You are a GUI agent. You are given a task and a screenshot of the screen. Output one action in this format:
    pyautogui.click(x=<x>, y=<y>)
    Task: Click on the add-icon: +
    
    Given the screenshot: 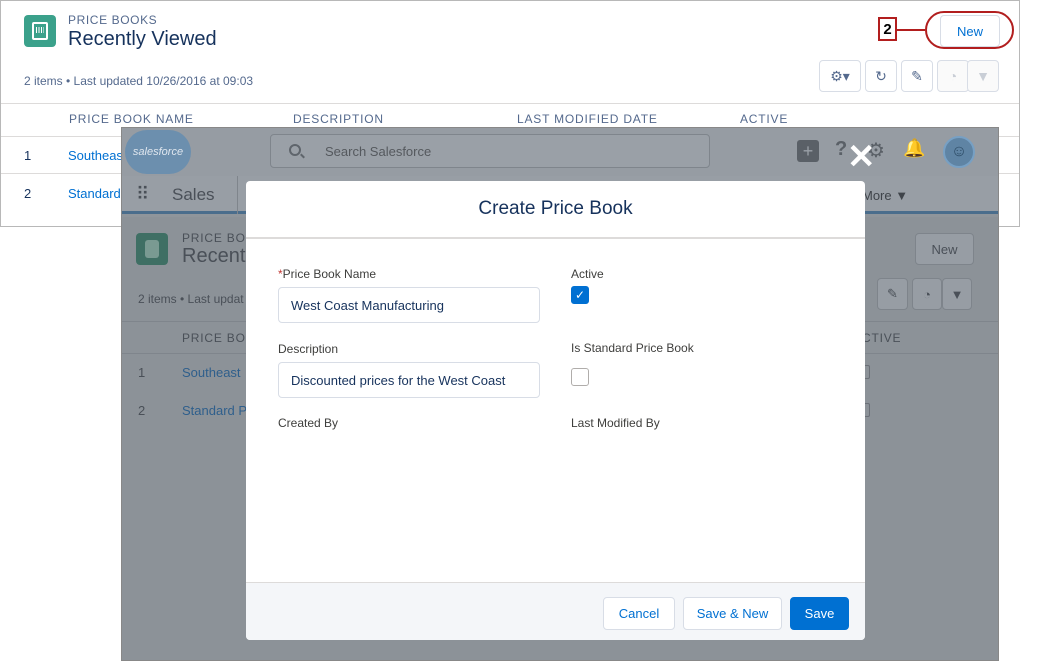 What is the action you would take?
    pyautogui.click(x=808, y=151)
    